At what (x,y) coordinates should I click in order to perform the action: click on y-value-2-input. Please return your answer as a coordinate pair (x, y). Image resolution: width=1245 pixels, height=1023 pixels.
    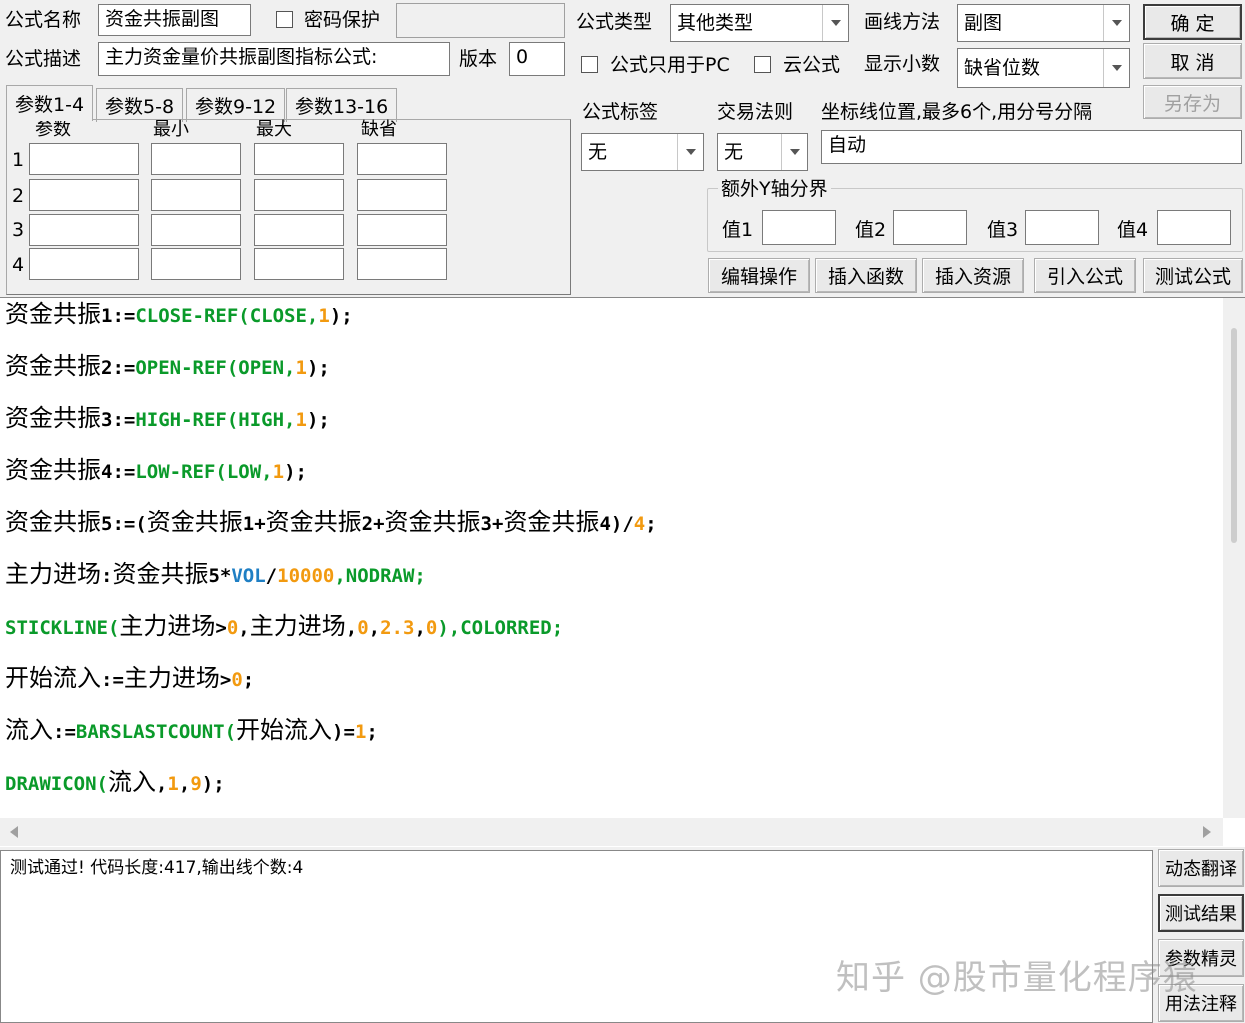
    Looking at the image, I should click on (930, 227).